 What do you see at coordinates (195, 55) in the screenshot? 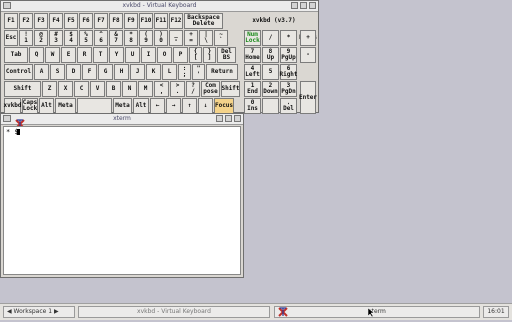
I see `key-symbol: { [` at bounding box center [195, 55].